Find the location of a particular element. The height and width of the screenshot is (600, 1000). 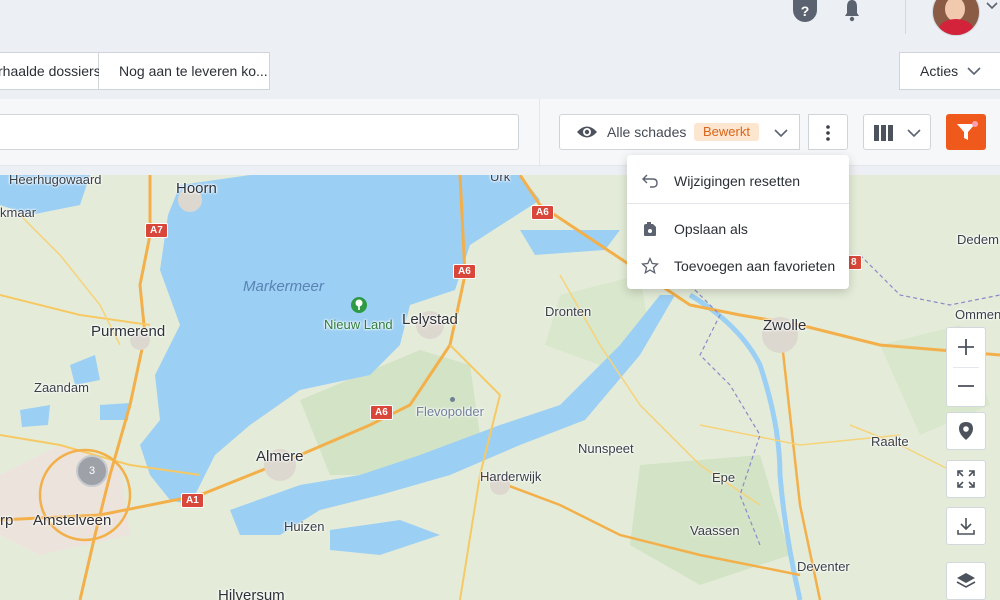

place-vaassen: Vaassen is located at coordinates (715, 530).